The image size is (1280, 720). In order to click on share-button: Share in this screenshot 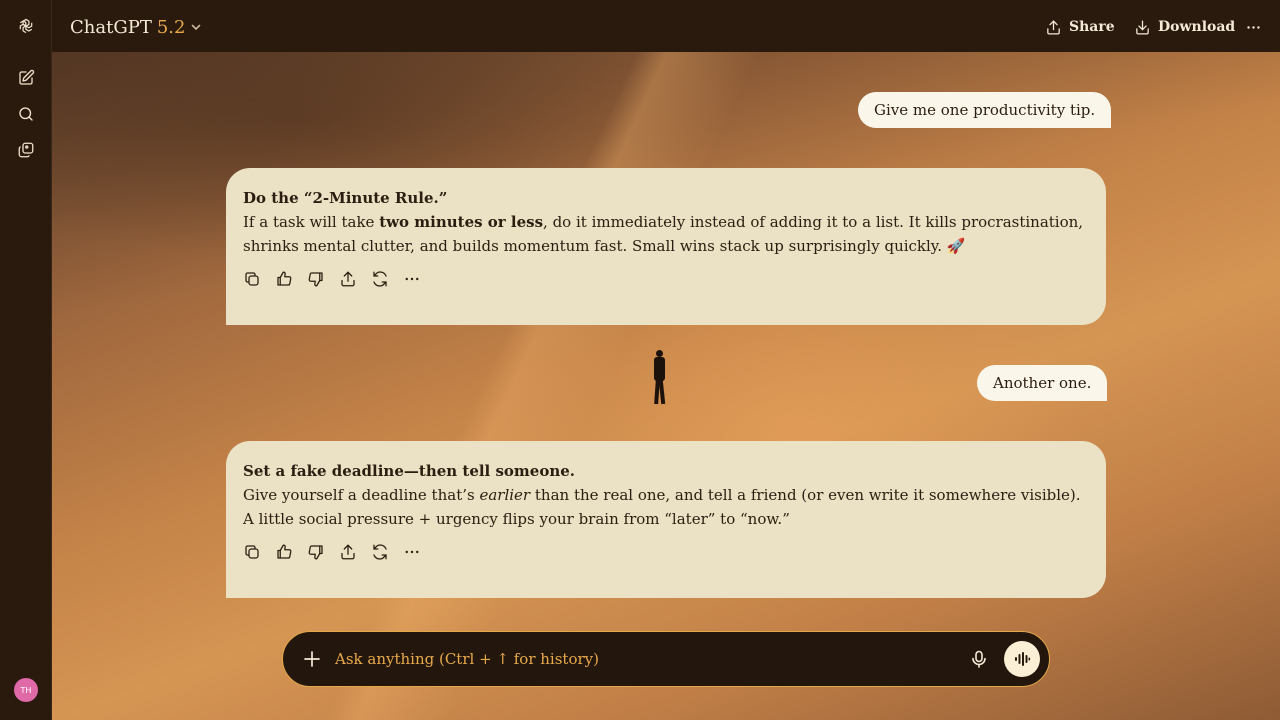, I will do `click(1080, 27)`.